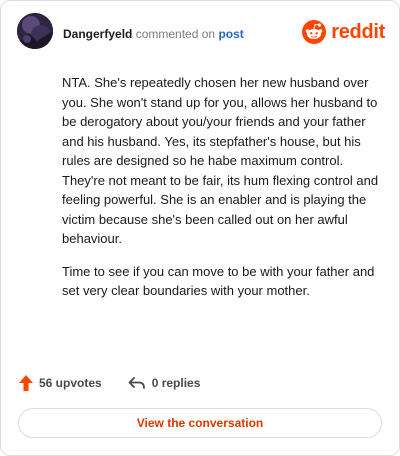 Image resolution: width=400 pixels, height=456 pixels. I want to click on action-text: commented on, so click(175, 34).